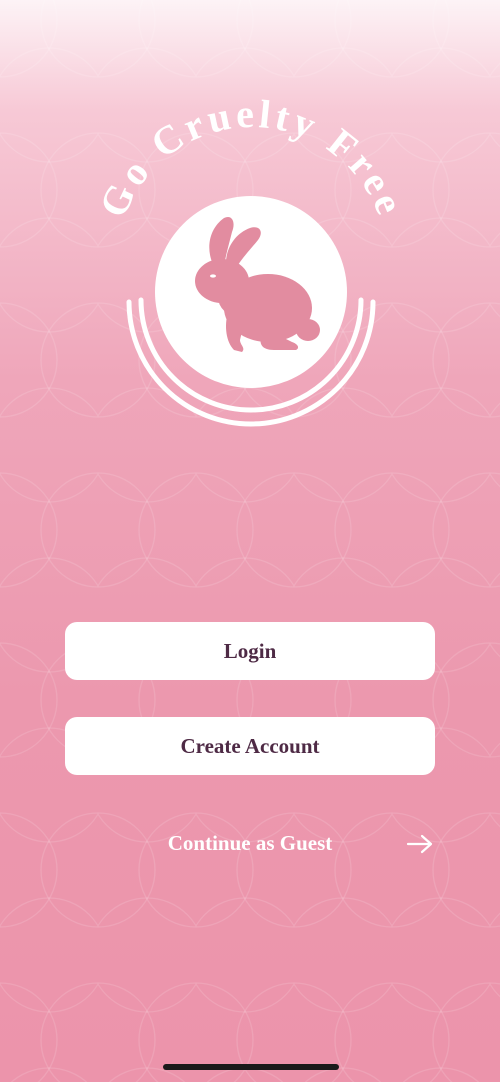  I want to click on create-account-label: Create Account, so click(250, 745).